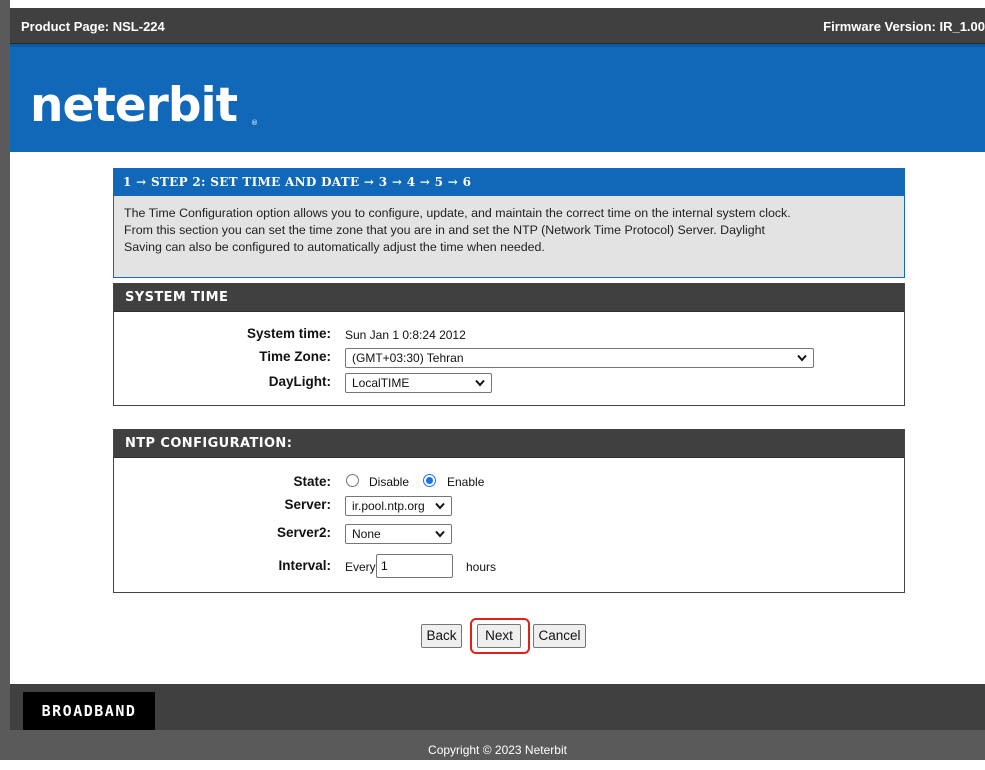 This screenshot has height=770, width=985. Describe the element at coordinates (405, 335) in the screenshot. I see `system-time-value: Sun Jan 1 0:8:24 2012` at that location.